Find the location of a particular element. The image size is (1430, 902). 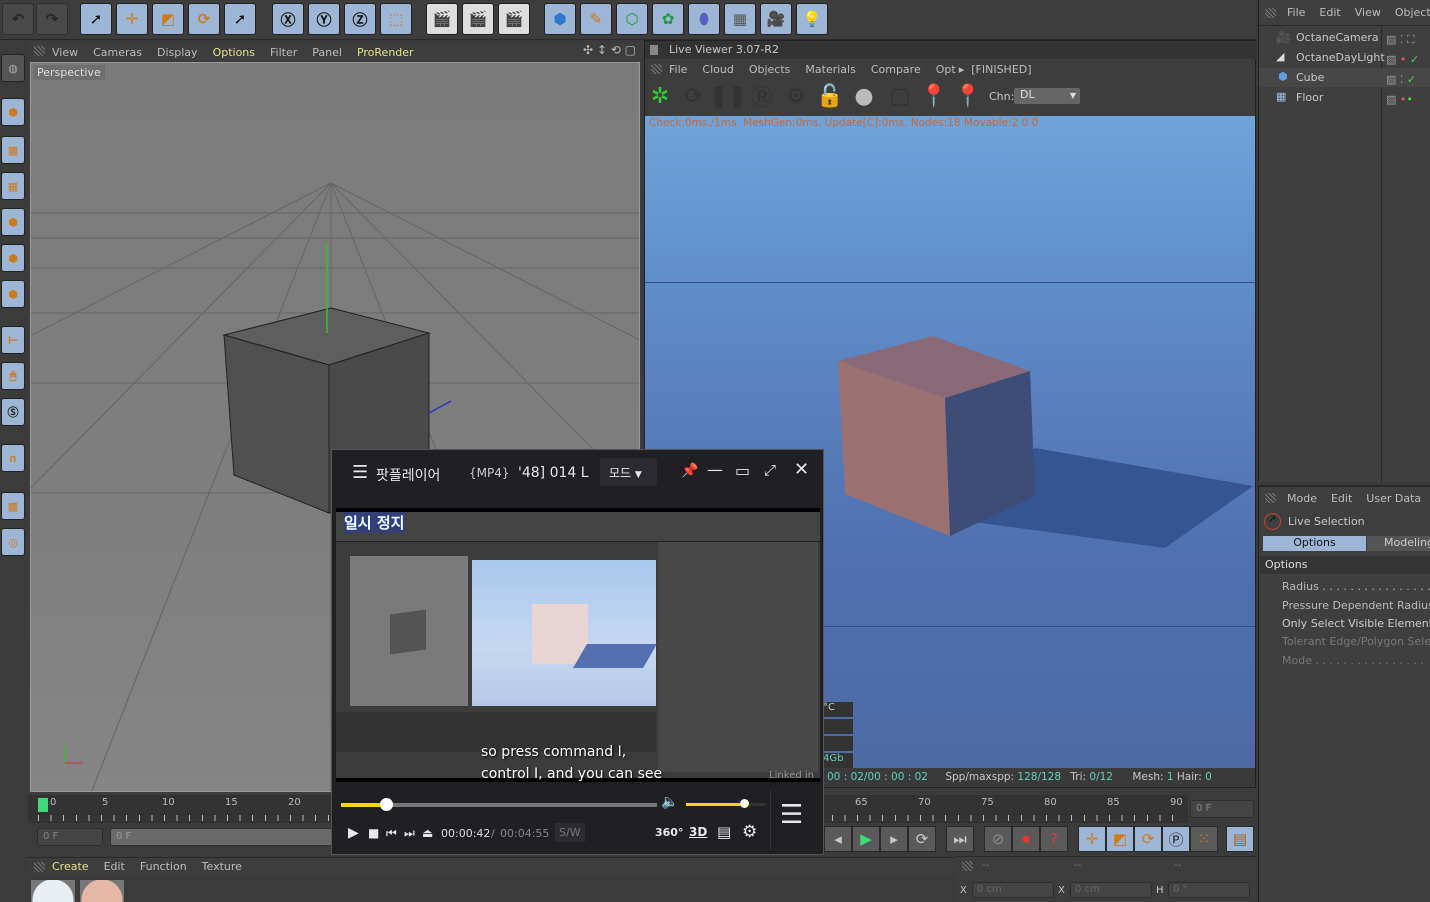

material-white is located at coordinates (53, 891).